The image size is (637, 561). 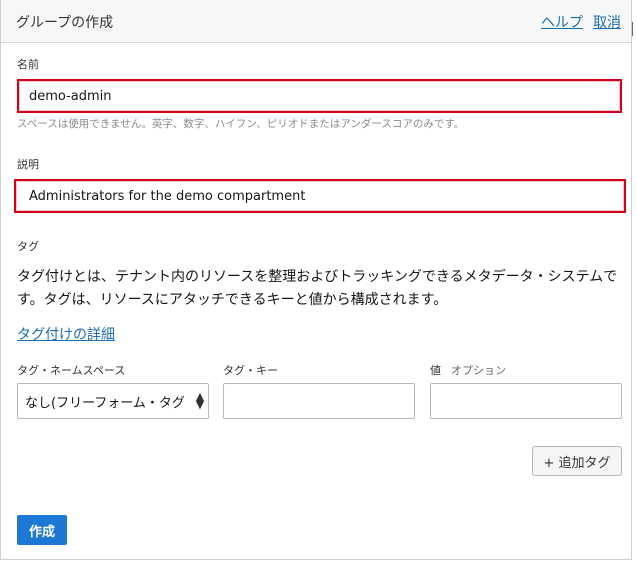 I want to click on tag-value-optional: オプション, so click(x=478, y=370).